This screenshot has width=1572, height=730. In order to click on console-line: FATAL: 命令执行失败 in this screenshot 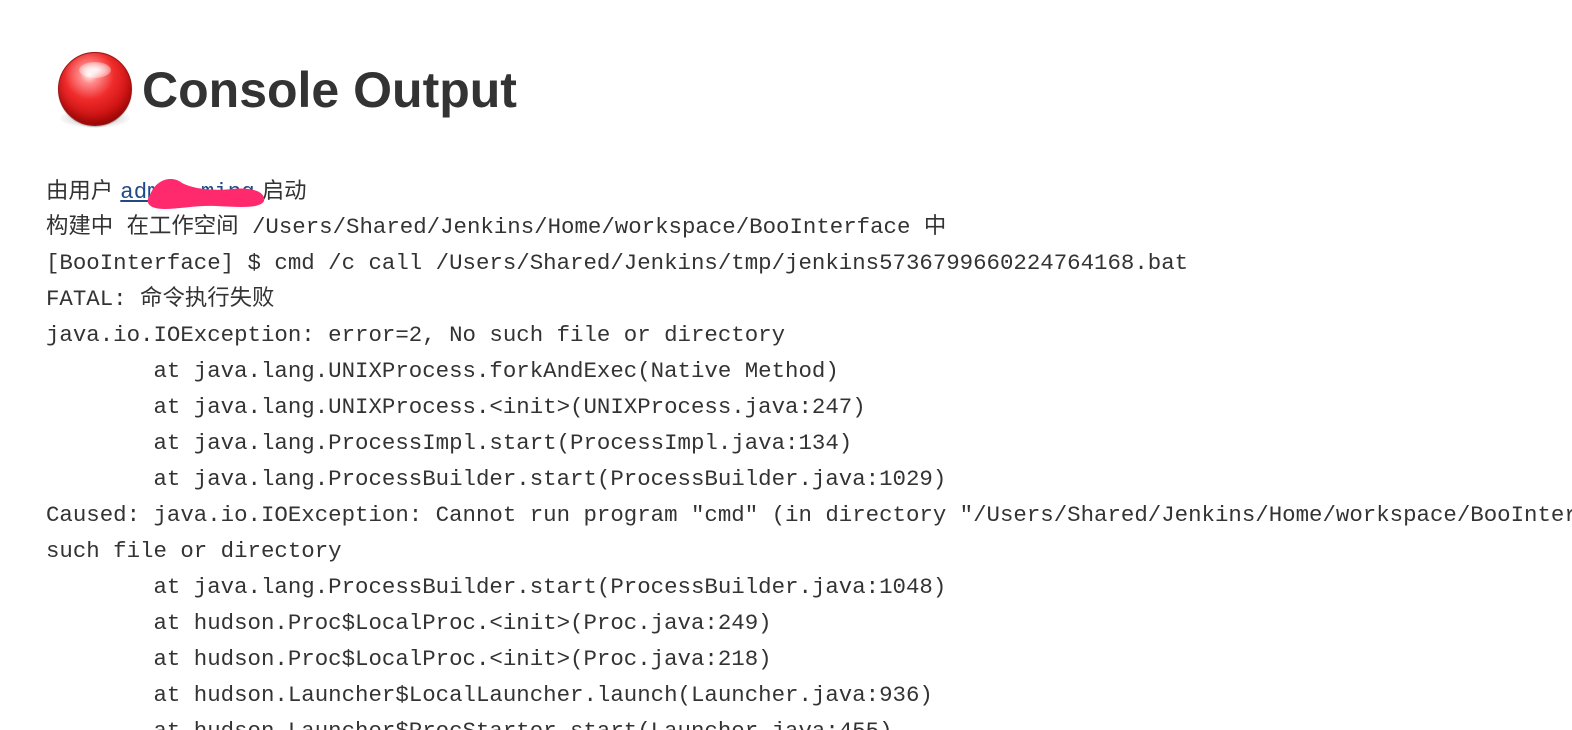, I will do `click(160, 299)`.